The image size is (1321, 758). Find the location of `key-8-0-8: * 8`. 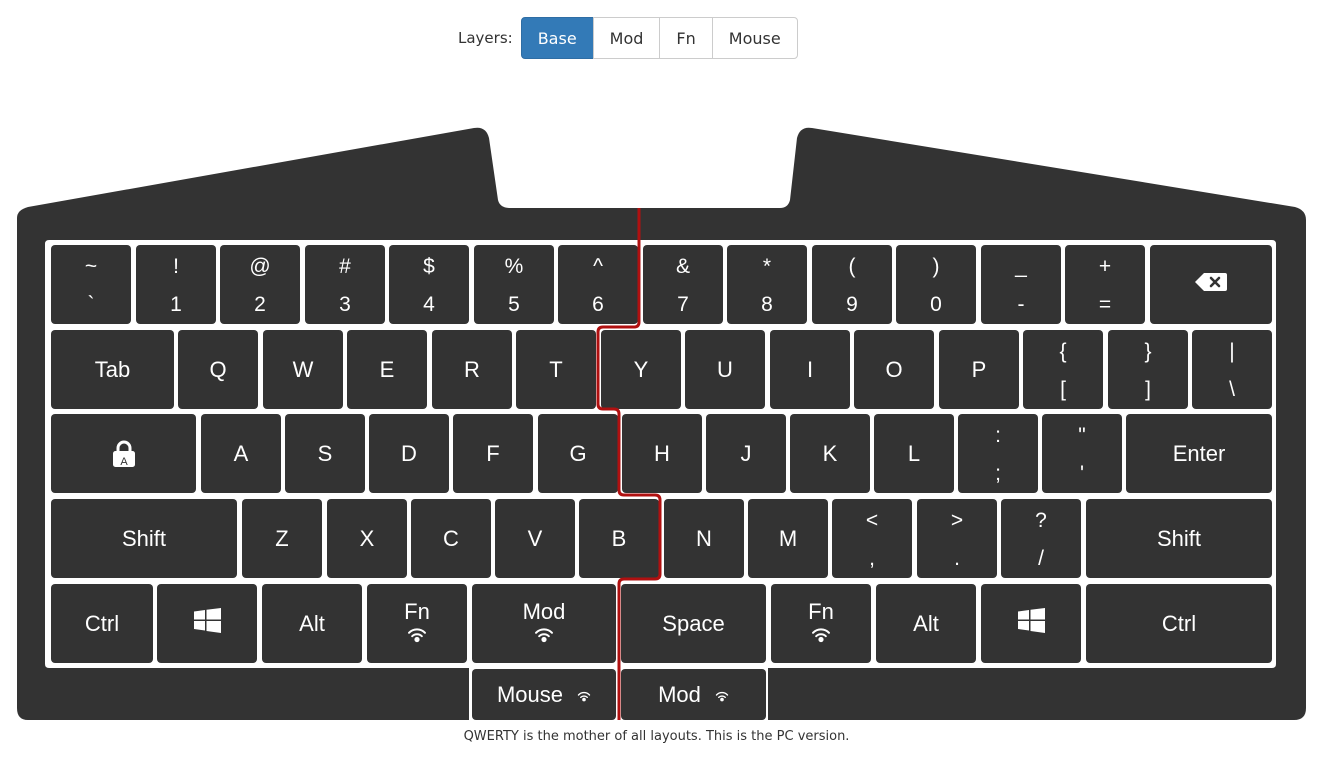

key-8-0-8: * 8 is located at coordinates (767, 284).